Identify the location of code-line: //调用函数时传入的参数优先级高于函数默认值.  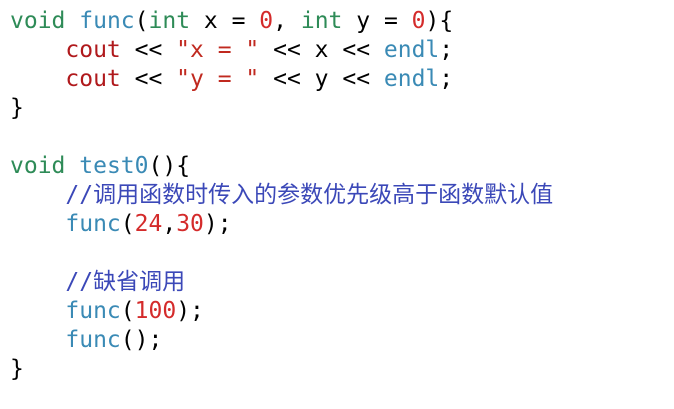
(281, 195).